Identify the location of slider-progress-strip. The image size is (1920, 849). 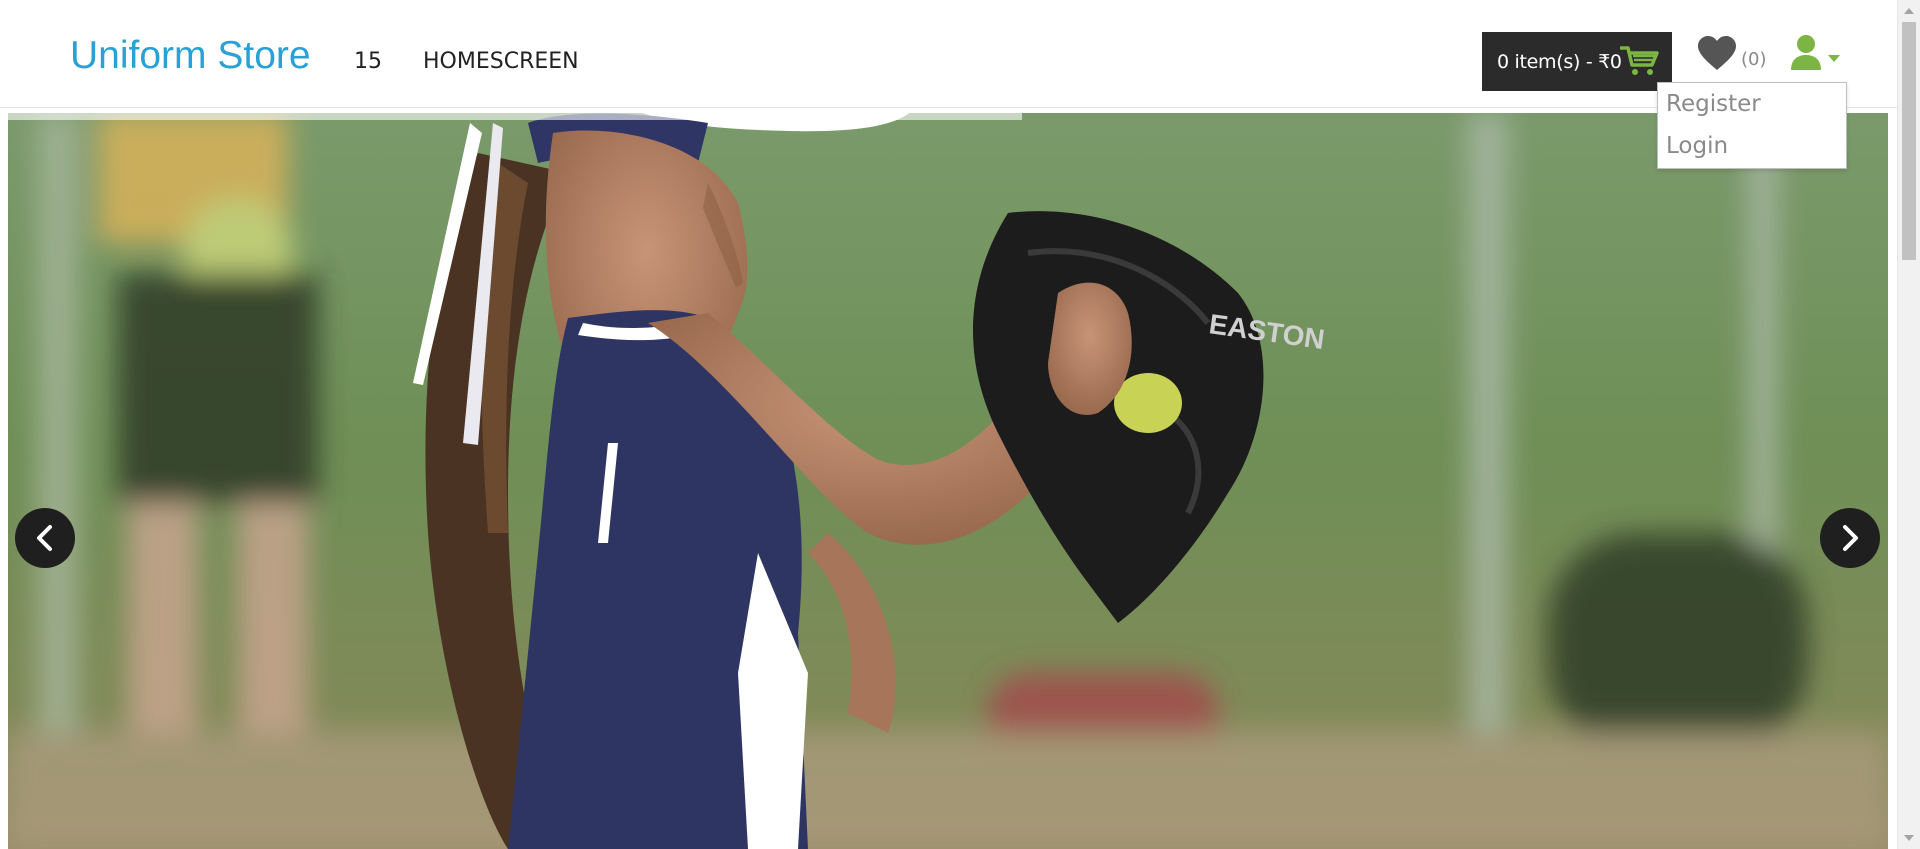
(515, 116).